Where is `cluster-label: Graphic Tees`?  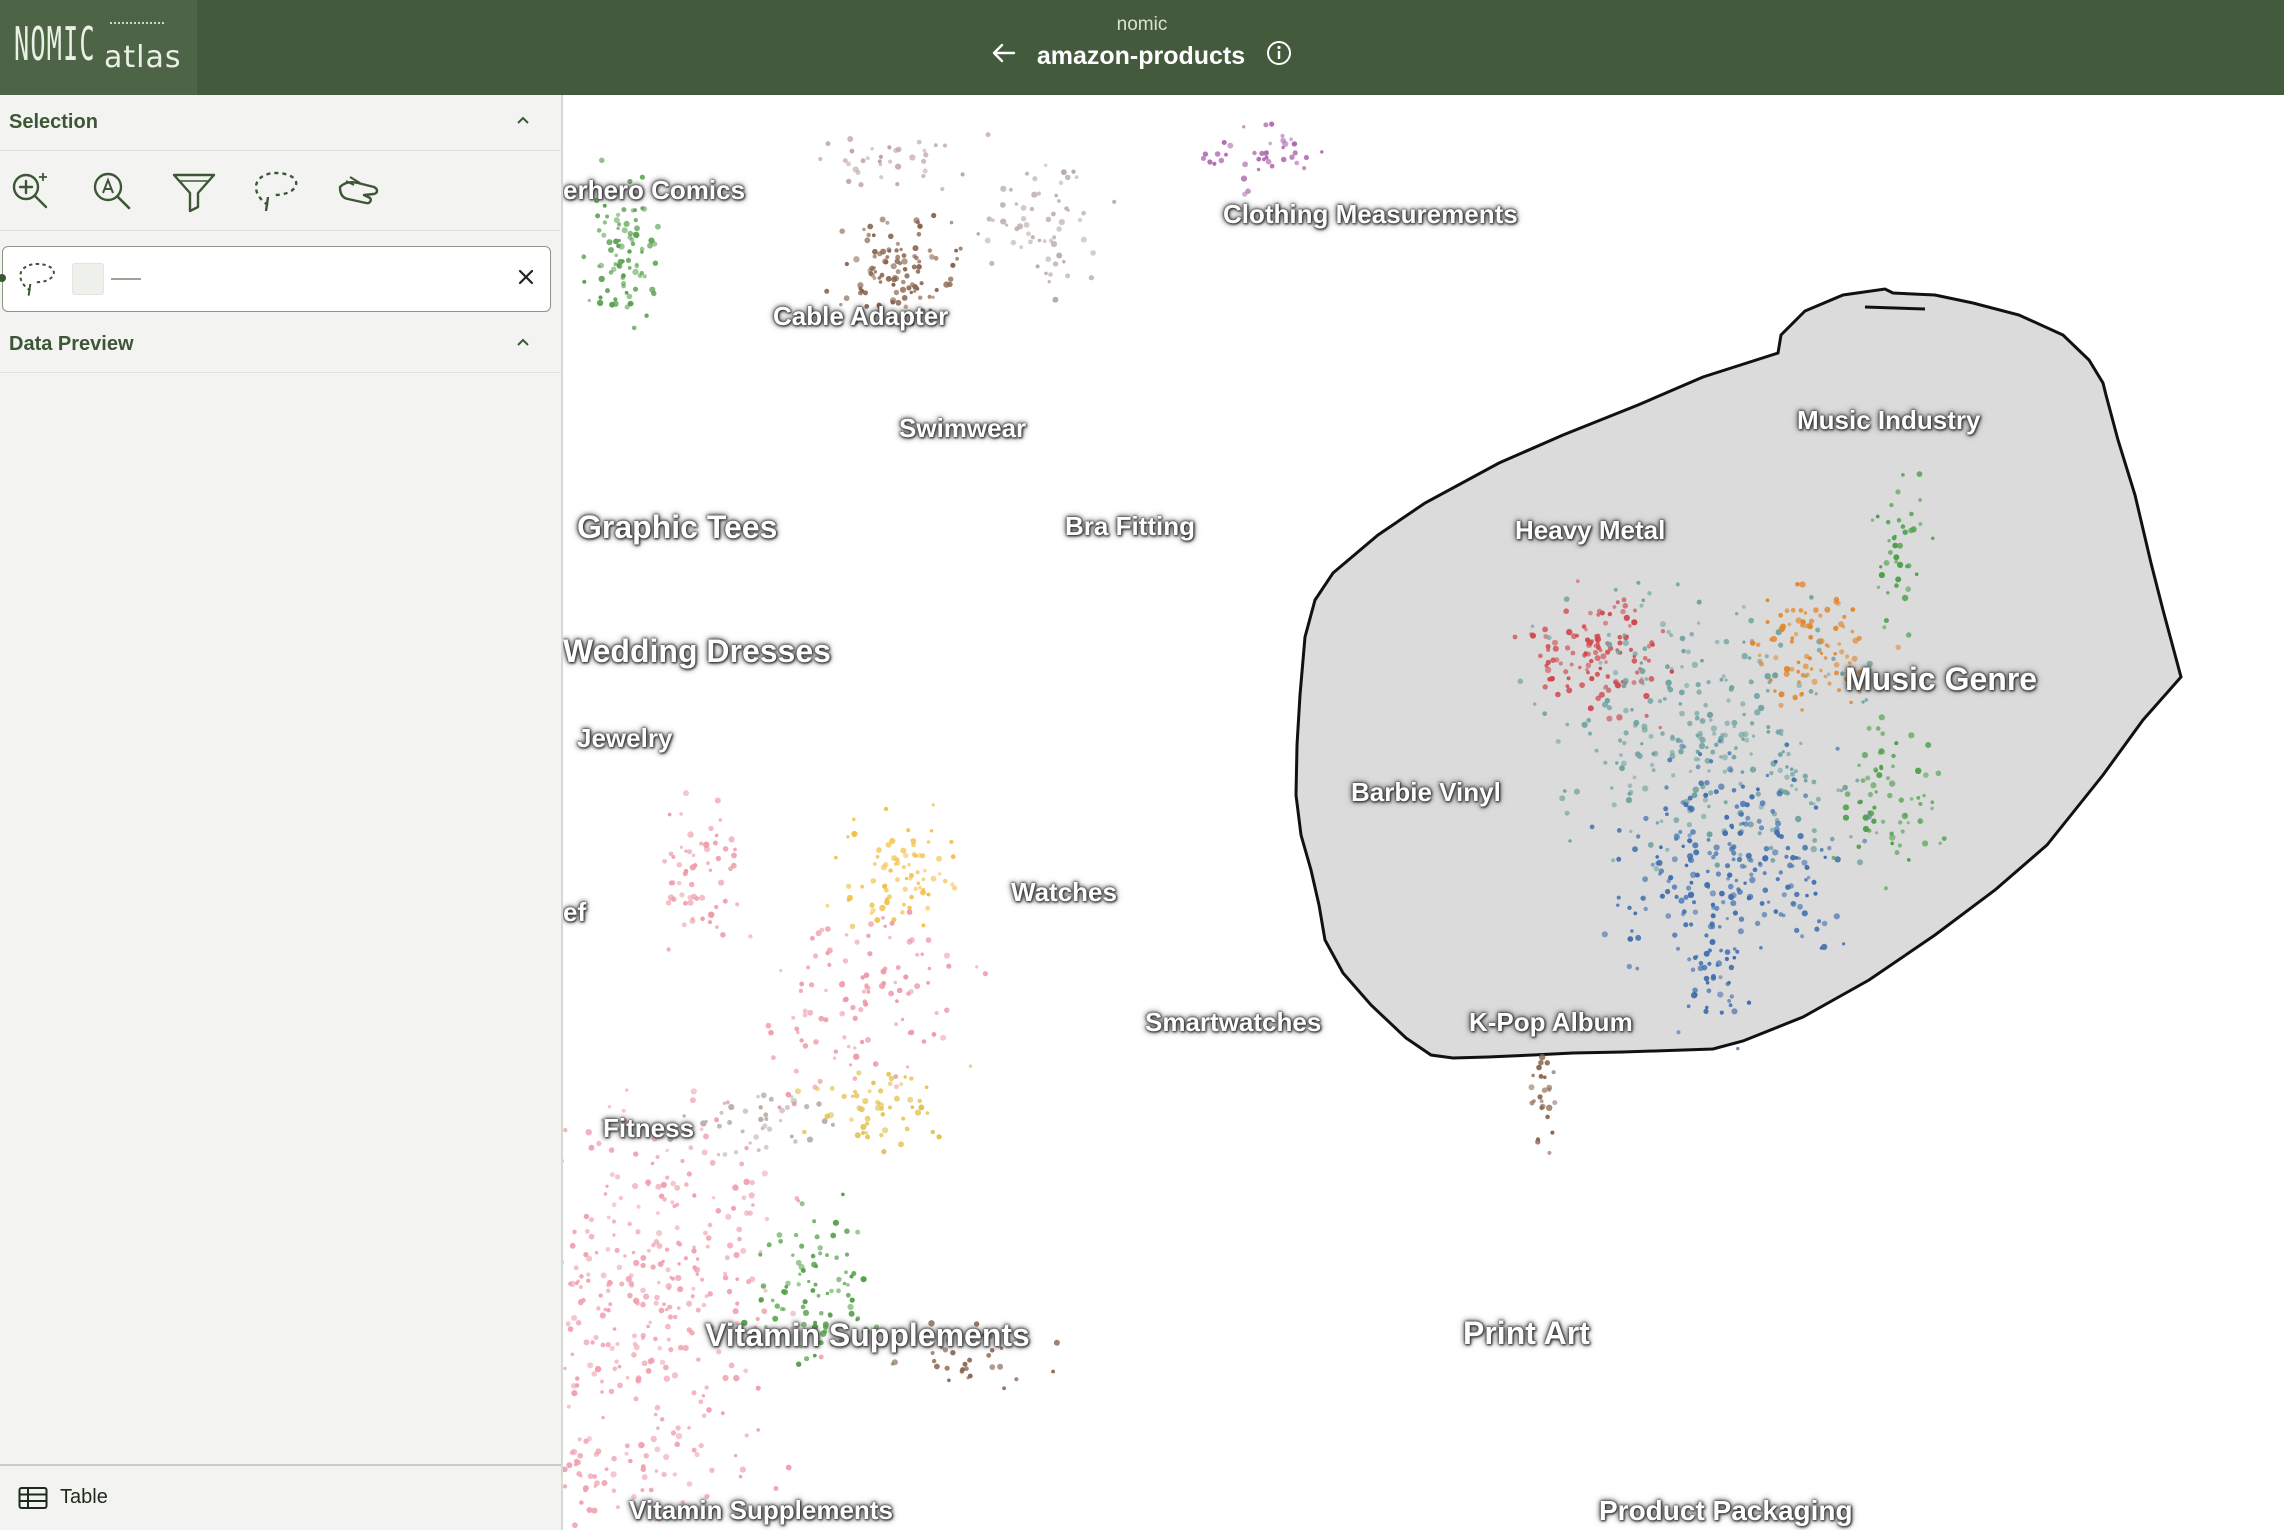
cluster-label: Graphic Tees is located at coordinates (677, 527).